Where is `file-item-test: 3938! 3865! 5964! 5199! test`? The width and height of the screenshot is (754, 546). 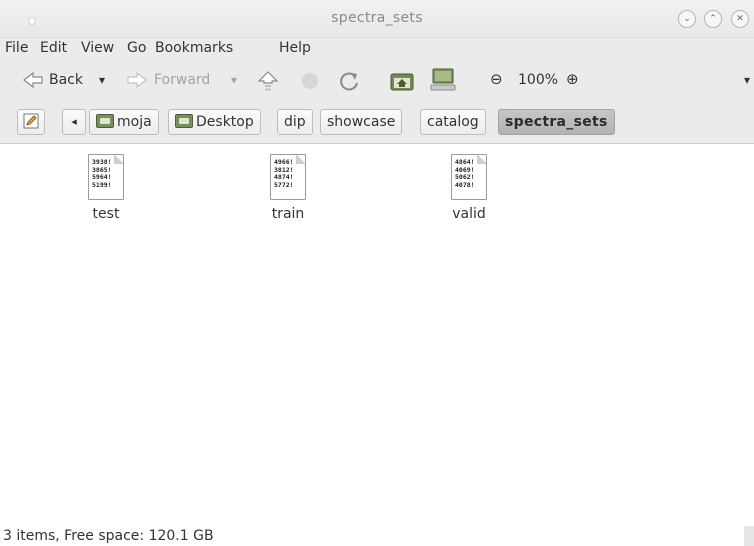 file-item-test: 3938! 3865! 5964! 5199! test is located at coordinates (106, 188).